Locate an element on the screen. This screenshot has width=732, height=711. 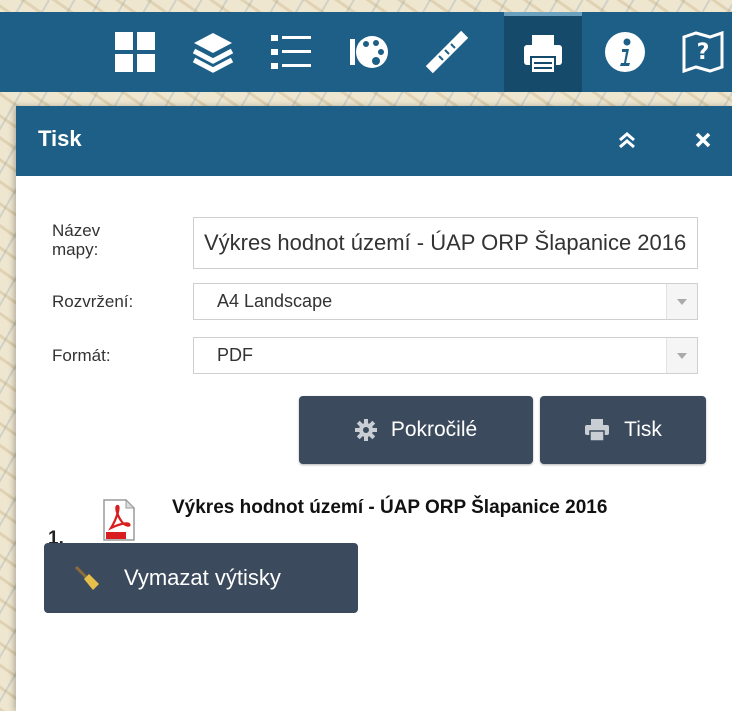
panel-header: Tisk is located at coordinates (374, 141).